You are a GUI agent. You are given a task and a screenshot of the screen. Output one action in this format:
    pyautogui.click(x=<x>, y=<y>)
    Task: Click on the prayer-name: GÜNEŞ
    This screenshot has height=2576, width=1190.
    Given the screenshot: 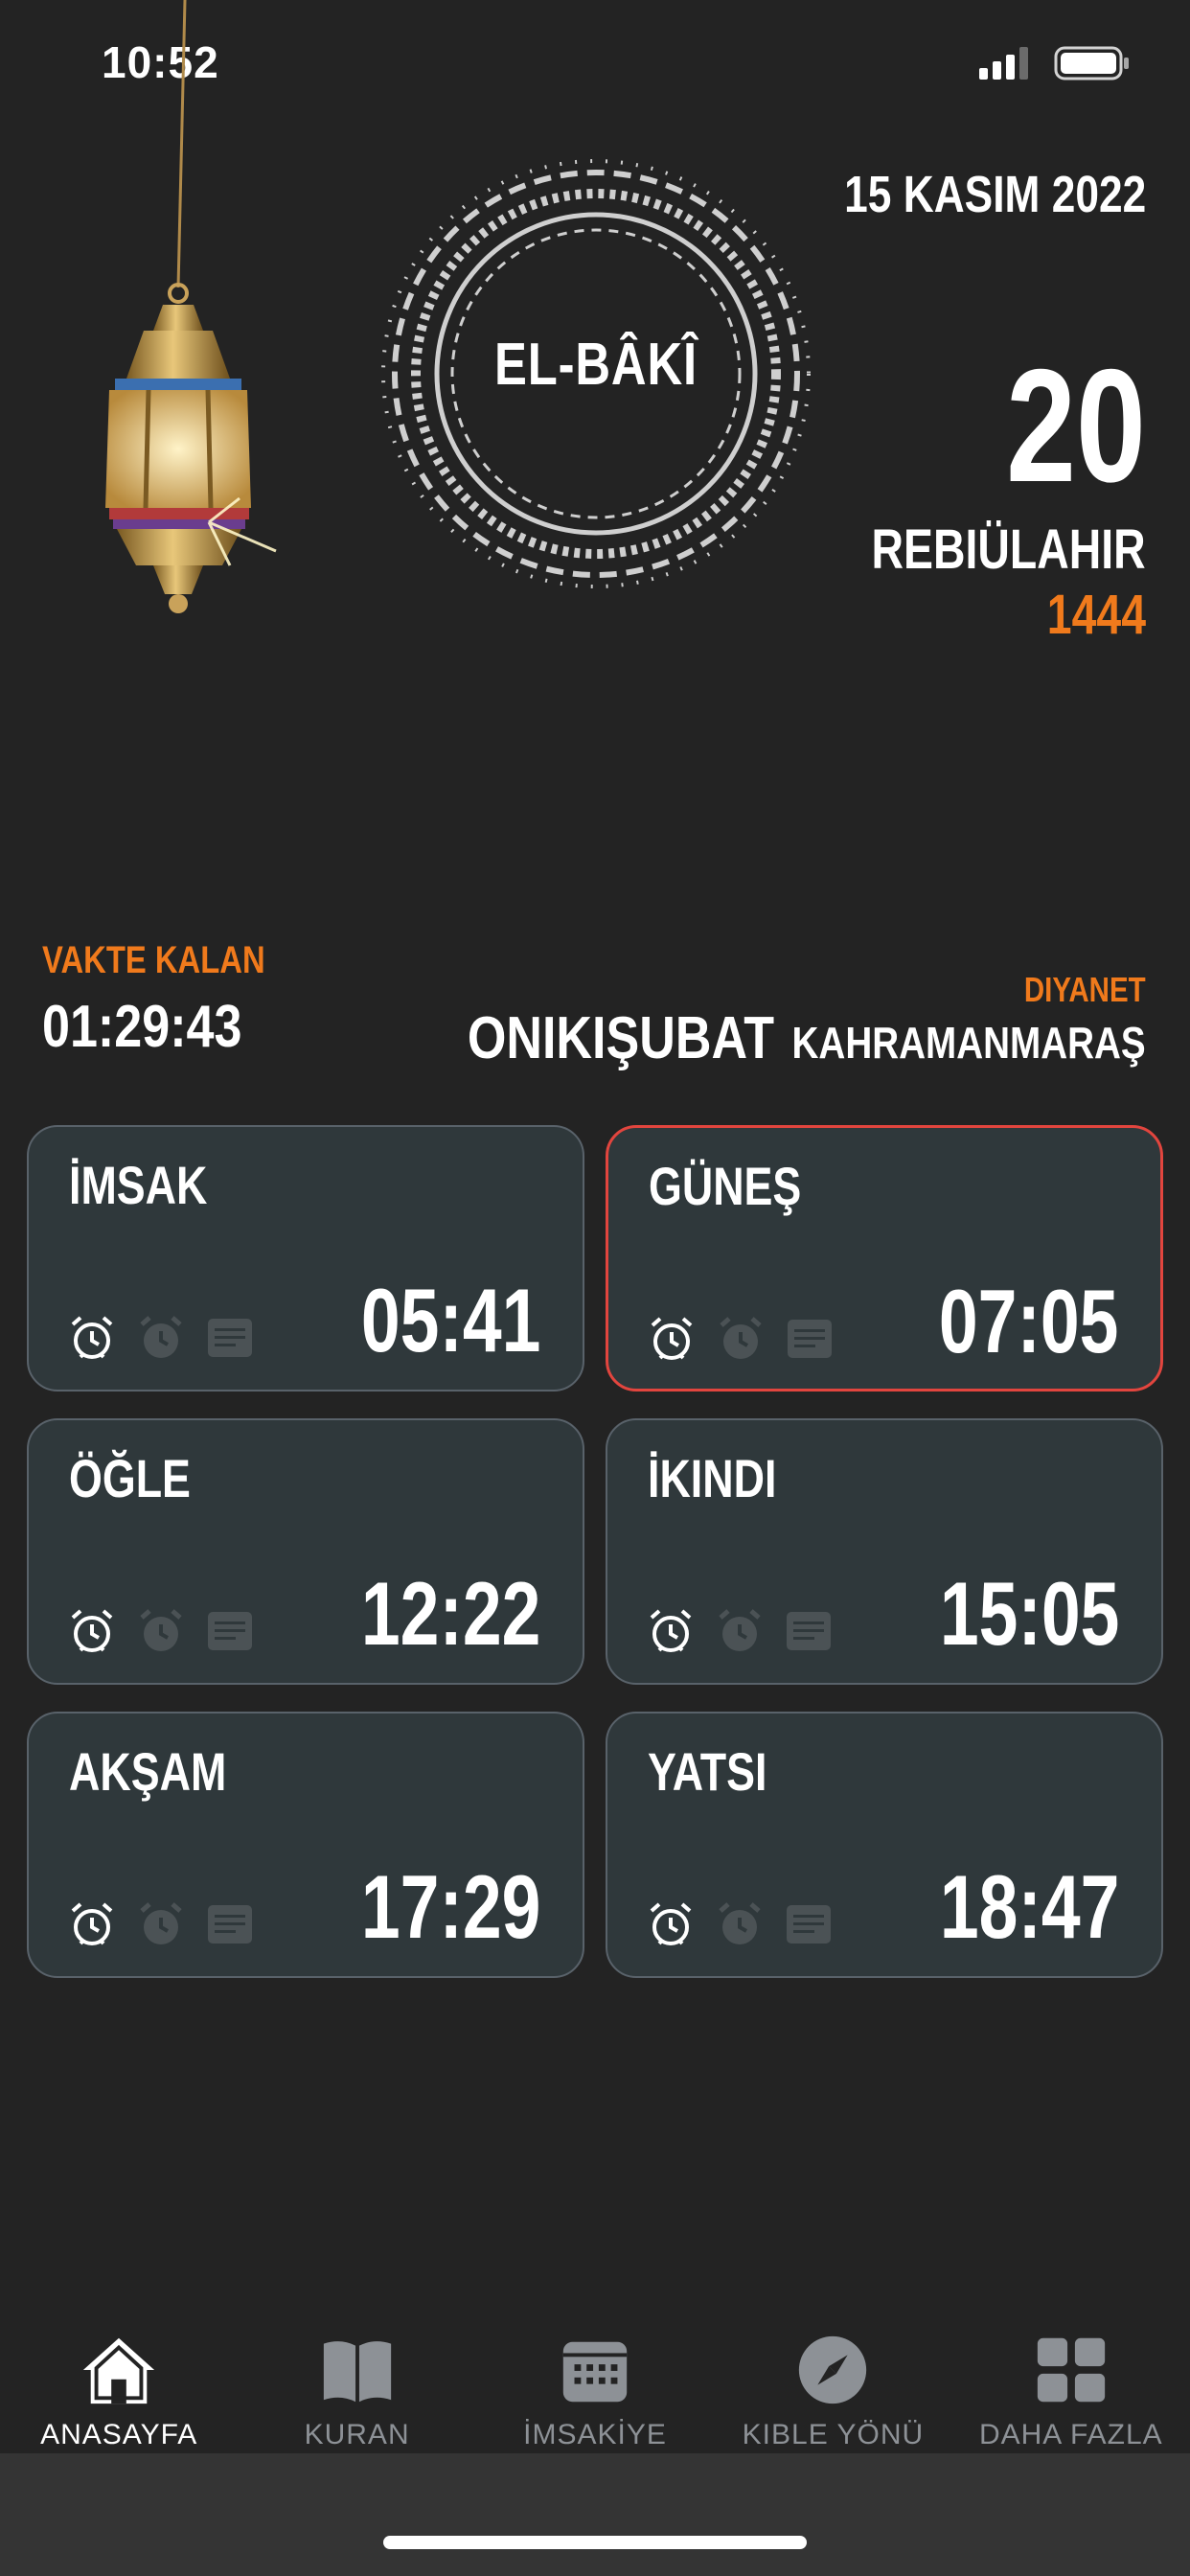 What is the action you would take?
    pyautogui.click(x=726, y=1186)
    